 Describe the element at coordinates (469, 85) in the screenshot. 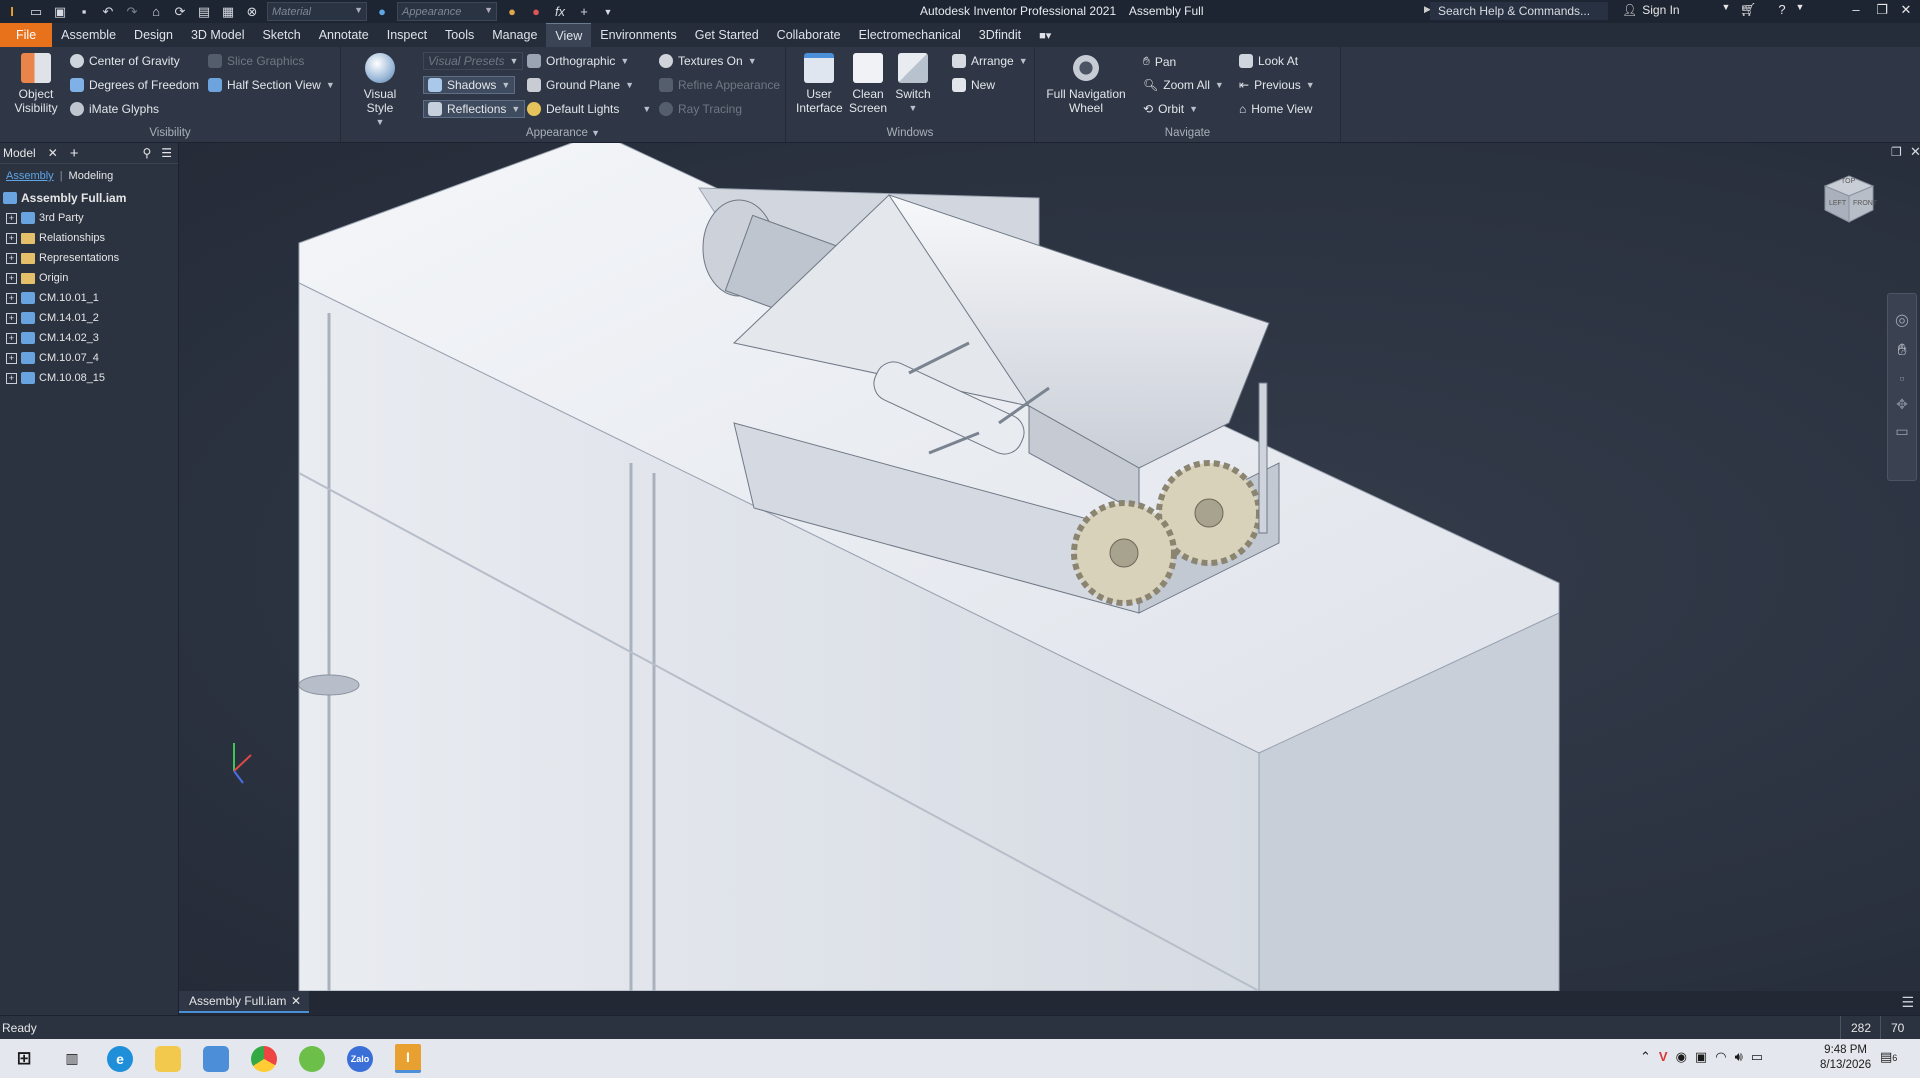

I see `shadows-button: Shadows ▼` at that location.